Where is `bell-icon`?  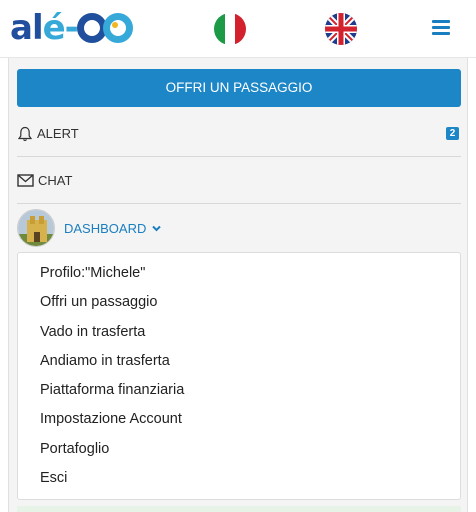
bell-icon is located at coordinates (25, 133).